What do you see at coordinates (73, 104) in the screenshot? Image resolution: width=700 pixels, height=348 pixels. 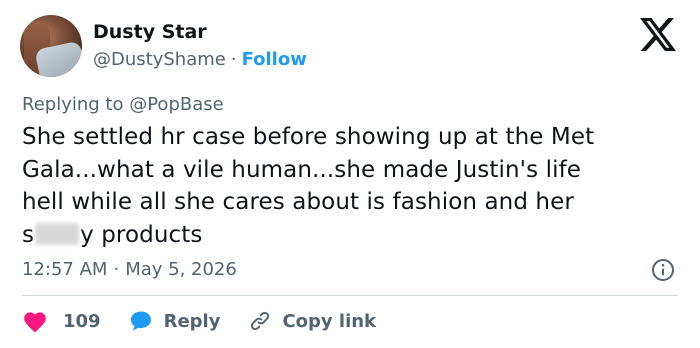 I see `reply-context-prefix: Replying to` at bounding box center [73, 104].